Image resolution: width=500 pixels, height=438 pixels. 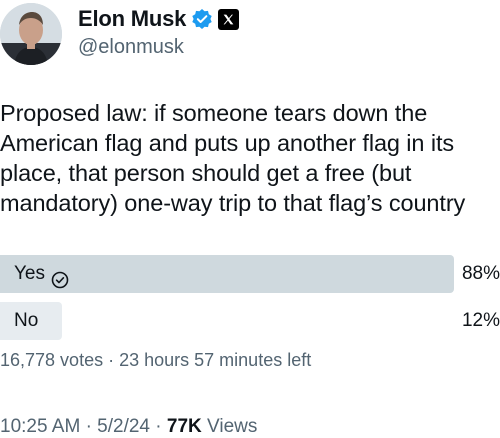 I want to click on author-handle: @elonmusk, so click(x=131, y=47).